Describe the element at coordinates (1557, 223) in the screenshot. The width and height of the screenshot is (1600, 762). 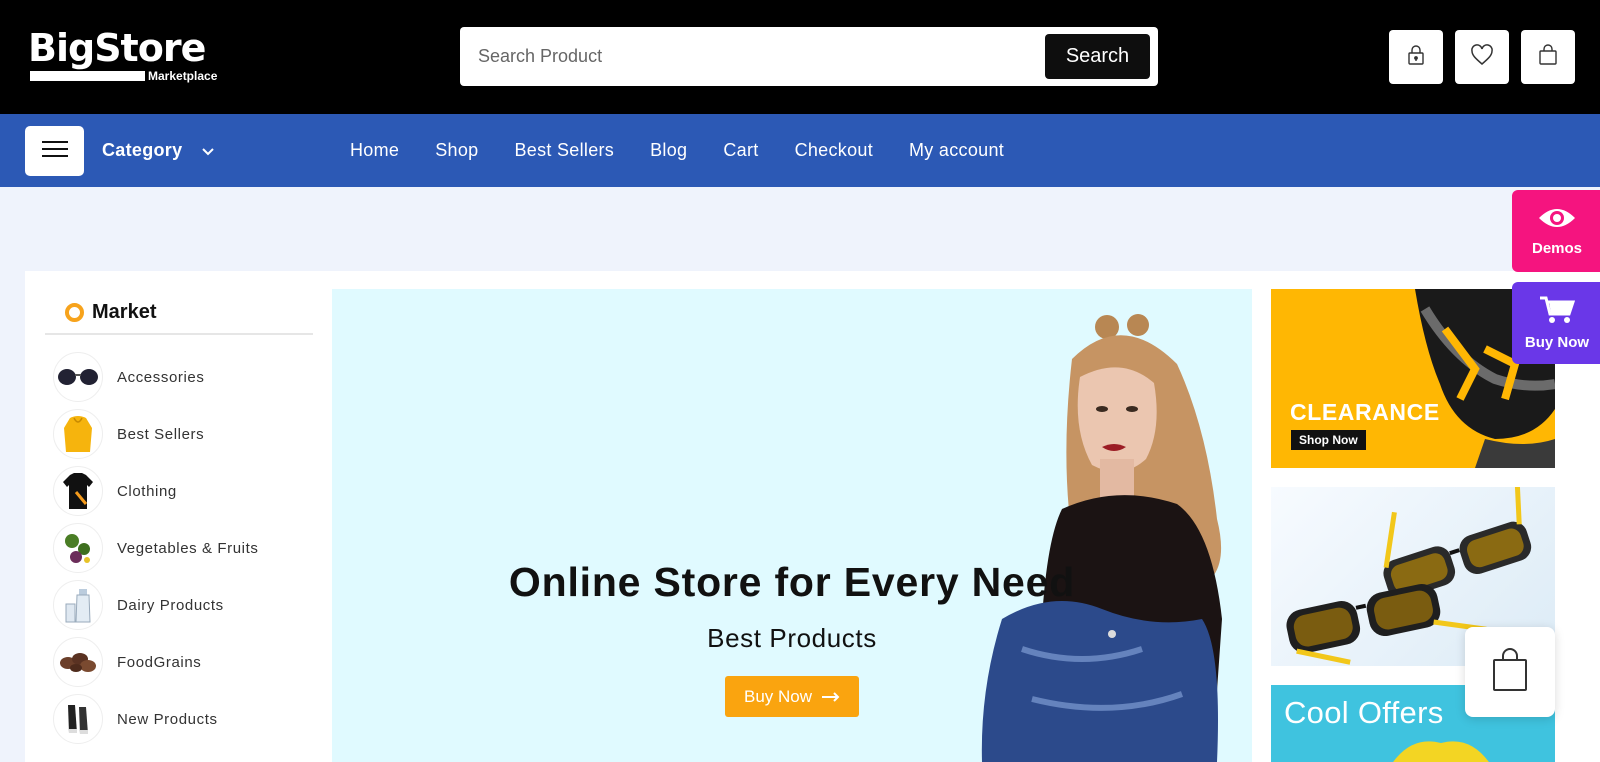
I see `eye-icon` at that location.